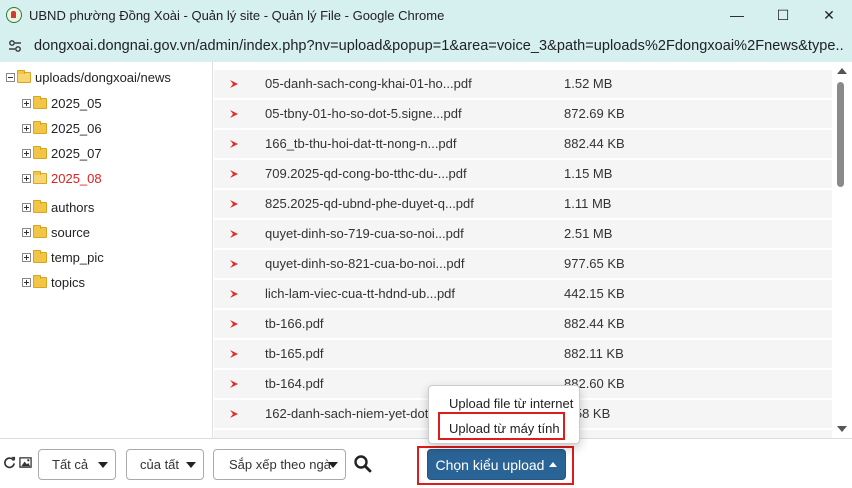 The image size is (852, 488). I want to click on tree-item-2025-06: 2025_06, so click(62, 128).